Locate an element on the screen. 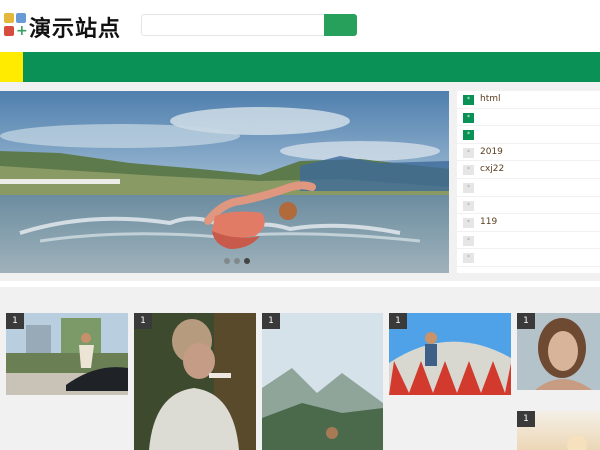  search-input is located at coordinates (233, 25).